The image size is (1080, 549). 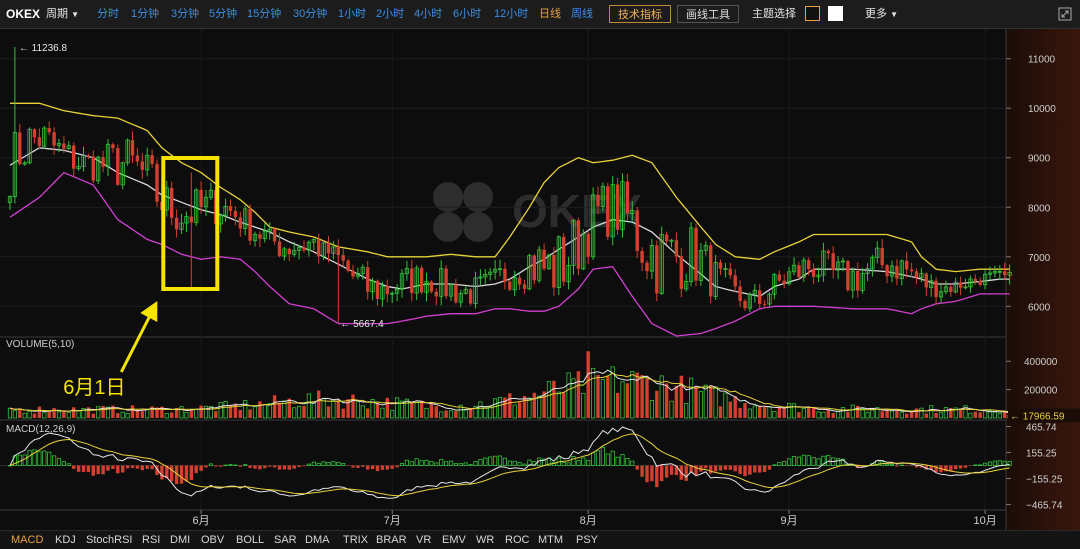 I want to click on indicator-tab-obv: OBV, so click(x=212, y=540).